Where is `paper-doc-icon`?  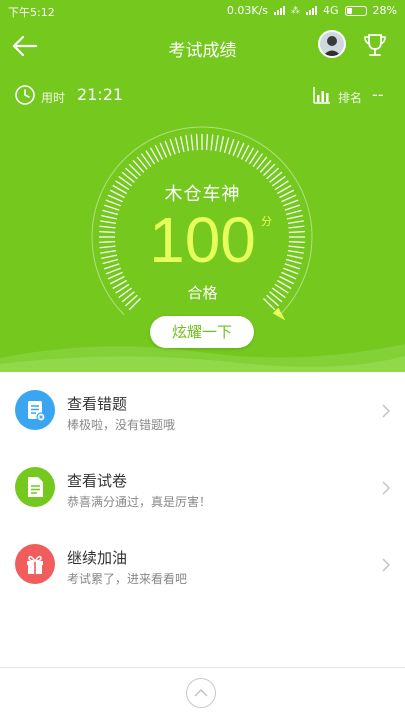
paper-doc-icon is located at coordinates (35, 487).